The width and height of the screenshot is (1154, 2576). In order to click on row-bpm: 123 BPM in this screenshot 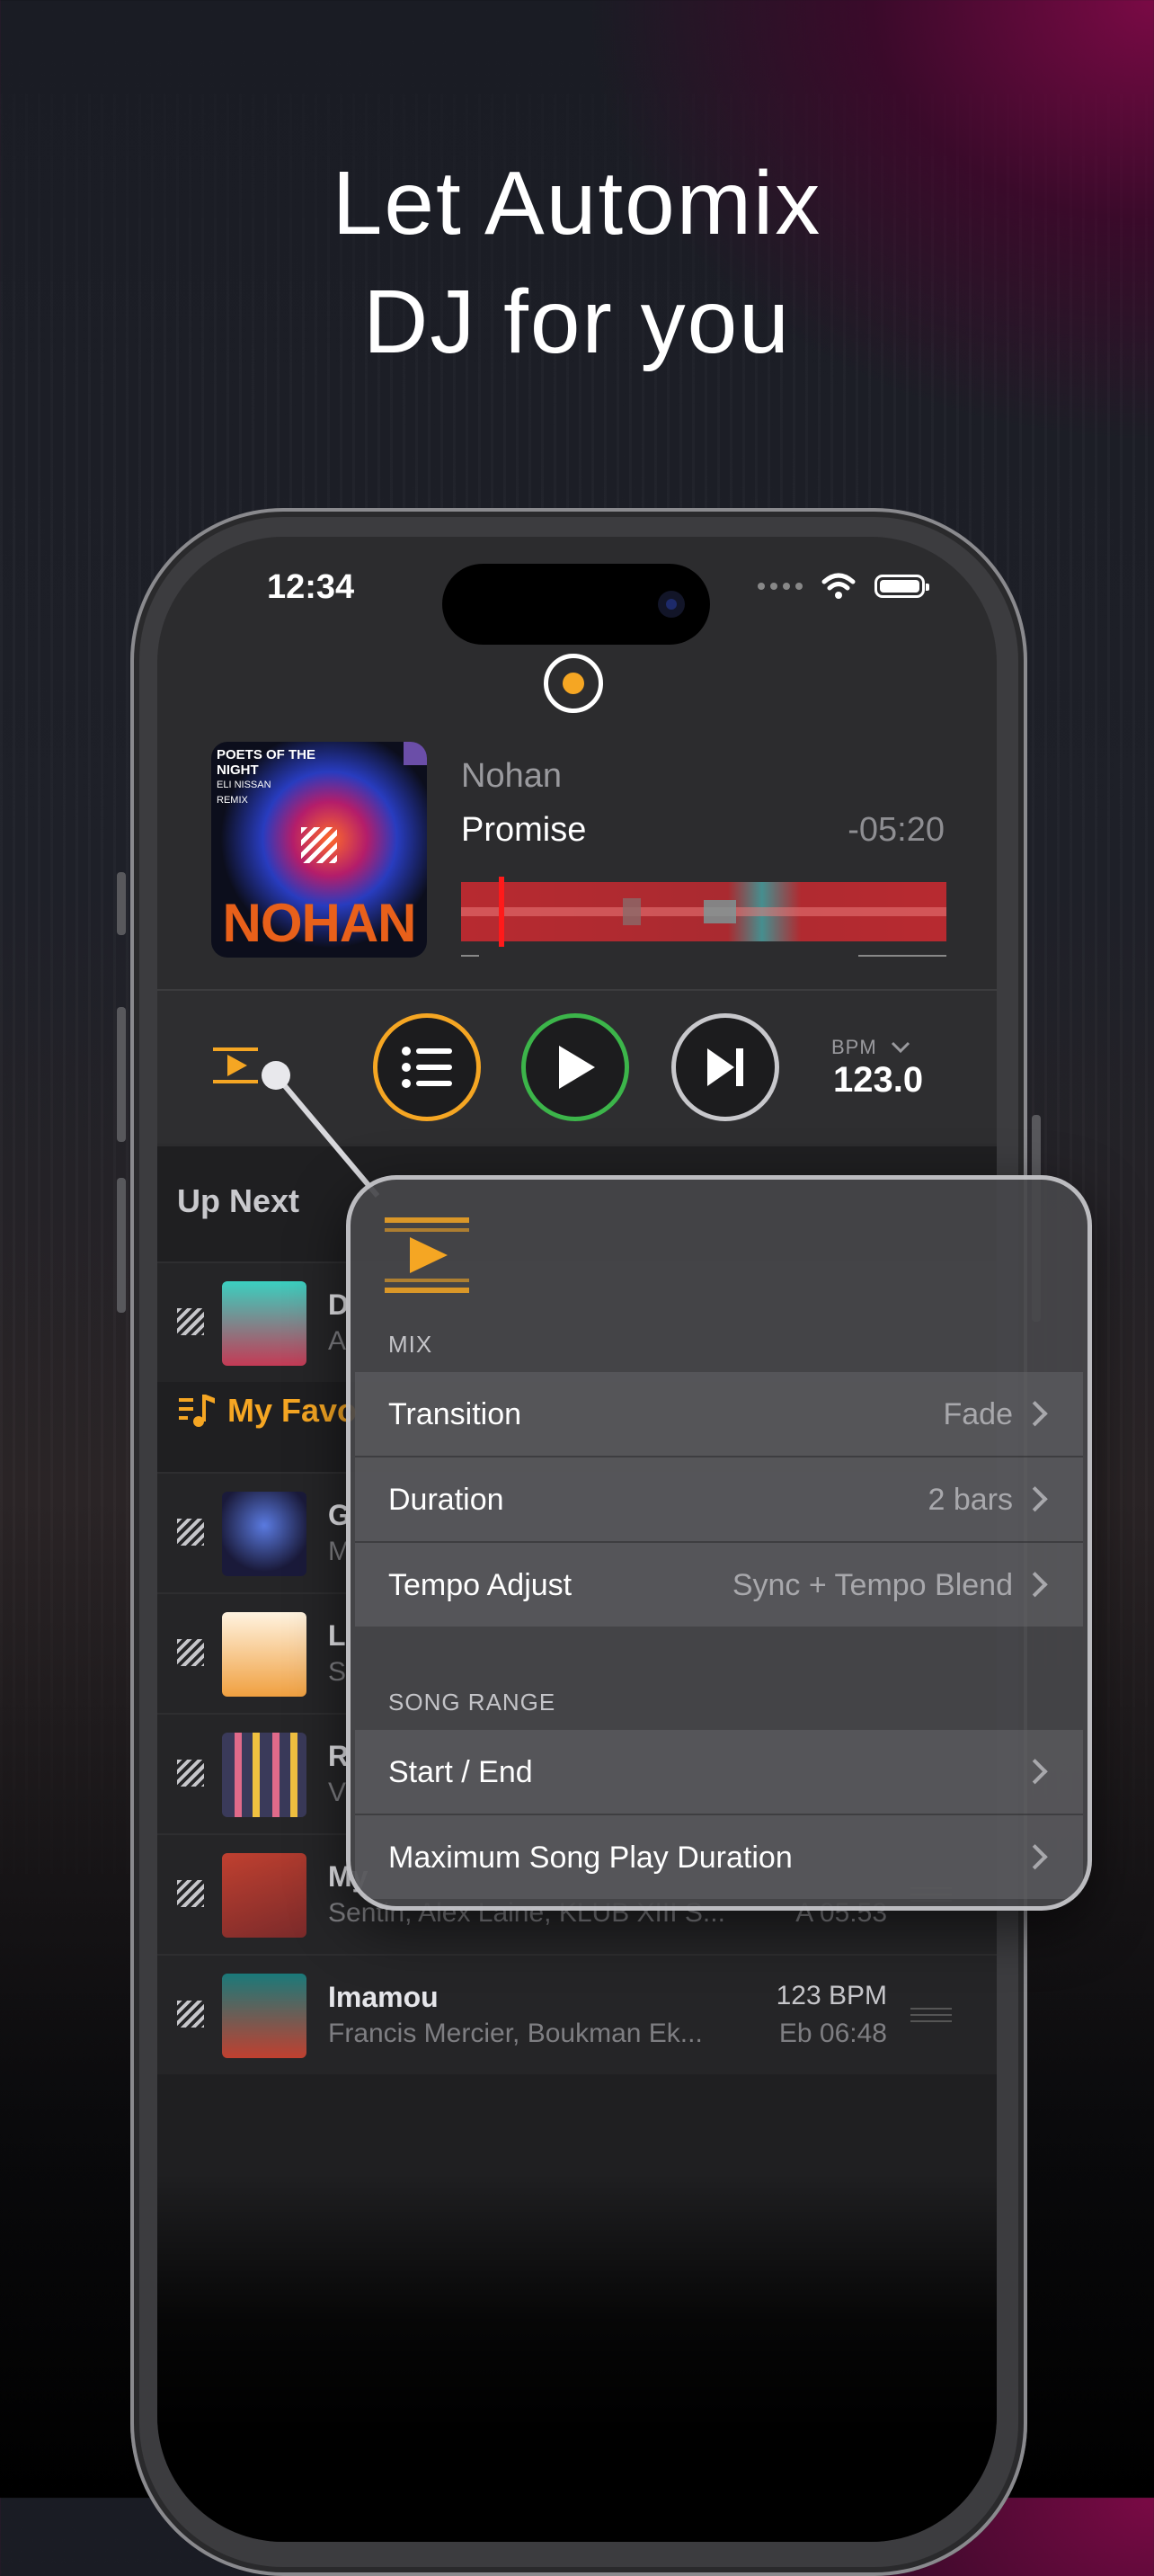, I will do `click(831, 1996)`.